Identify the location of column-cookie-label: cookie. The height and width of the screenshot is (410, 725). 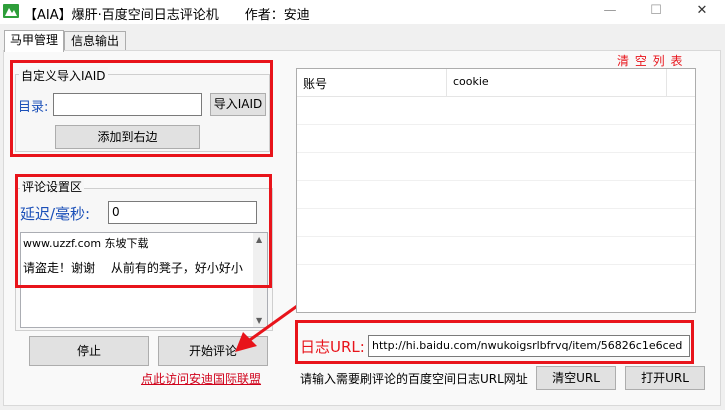
(471, 81).